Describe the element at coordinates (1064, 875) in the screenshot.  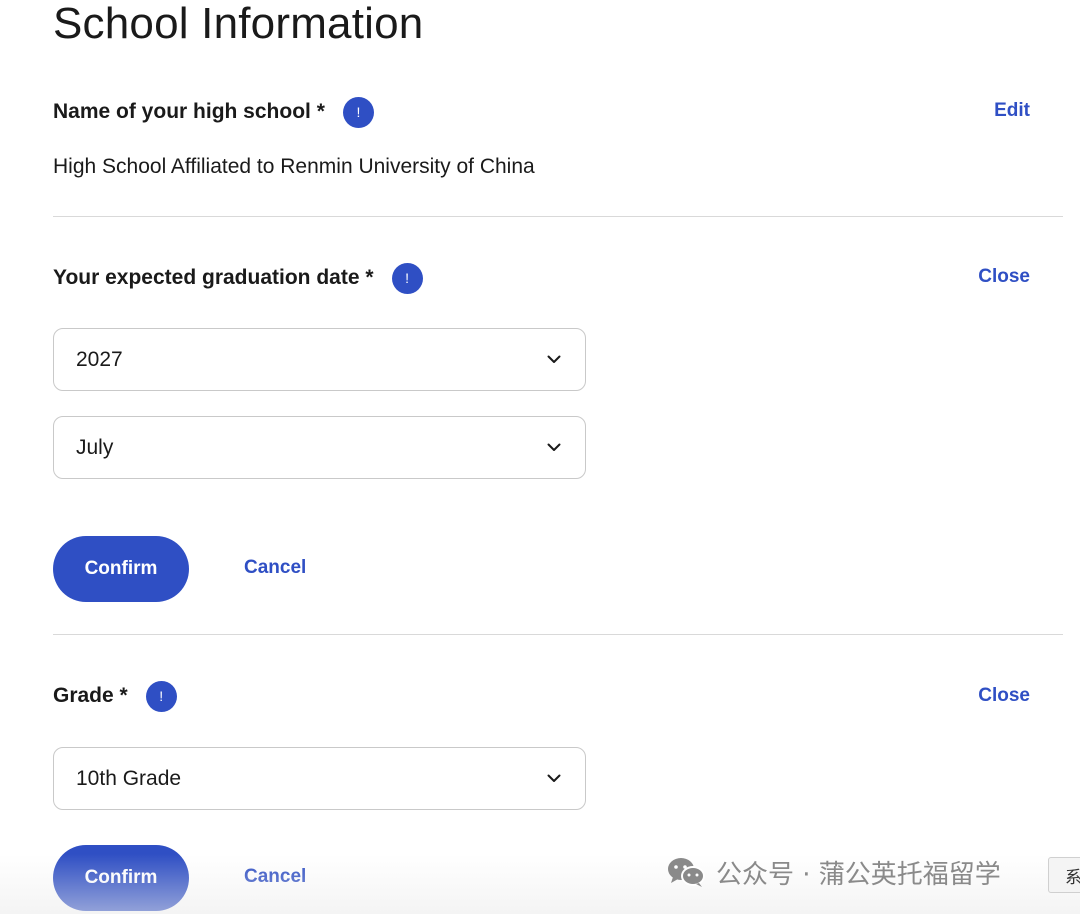
I see `side-tab: 系` at that location.